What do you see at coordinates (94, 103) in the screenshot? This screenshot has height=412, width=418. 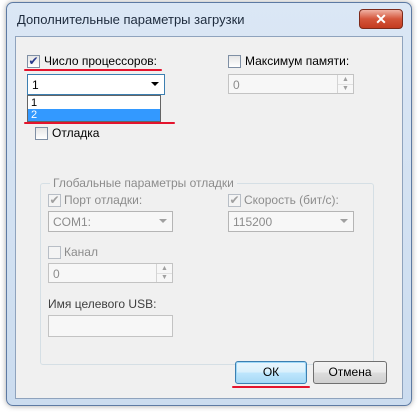 I see `processors-option-1: 1` at bounding box center [94, 103].